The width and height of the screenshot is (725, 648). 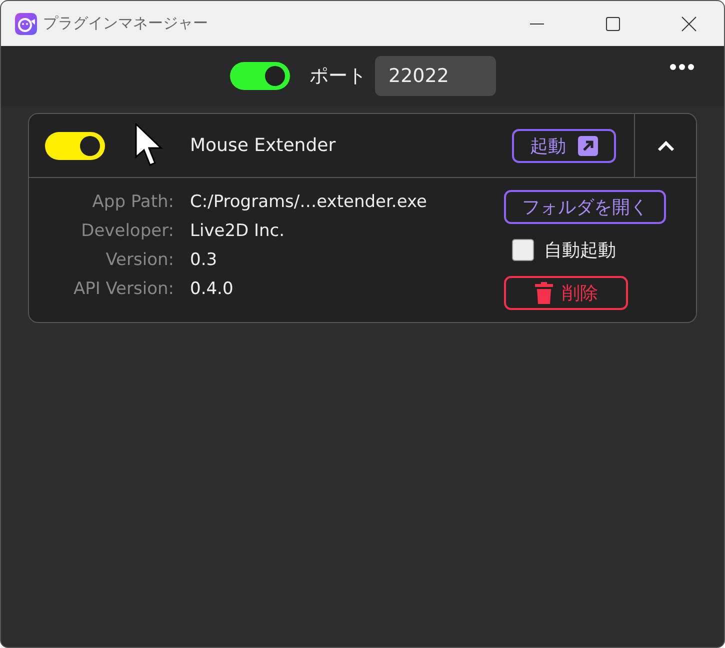 I want to click on field-label: API Version:, so click(x=123, y=289).